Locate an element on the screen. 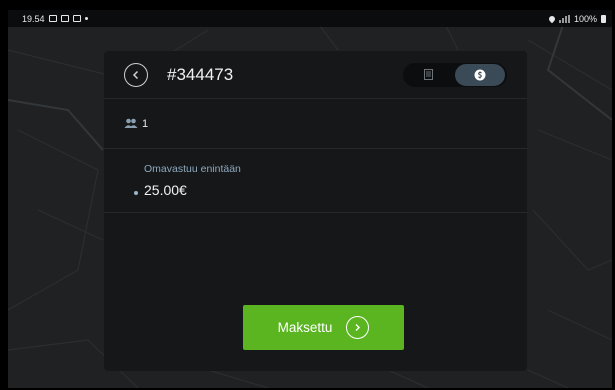 Image resolution: width=615 pixels, height=390 pixels. paid-button-label: Maksettu is located at coordinates (305, 327).